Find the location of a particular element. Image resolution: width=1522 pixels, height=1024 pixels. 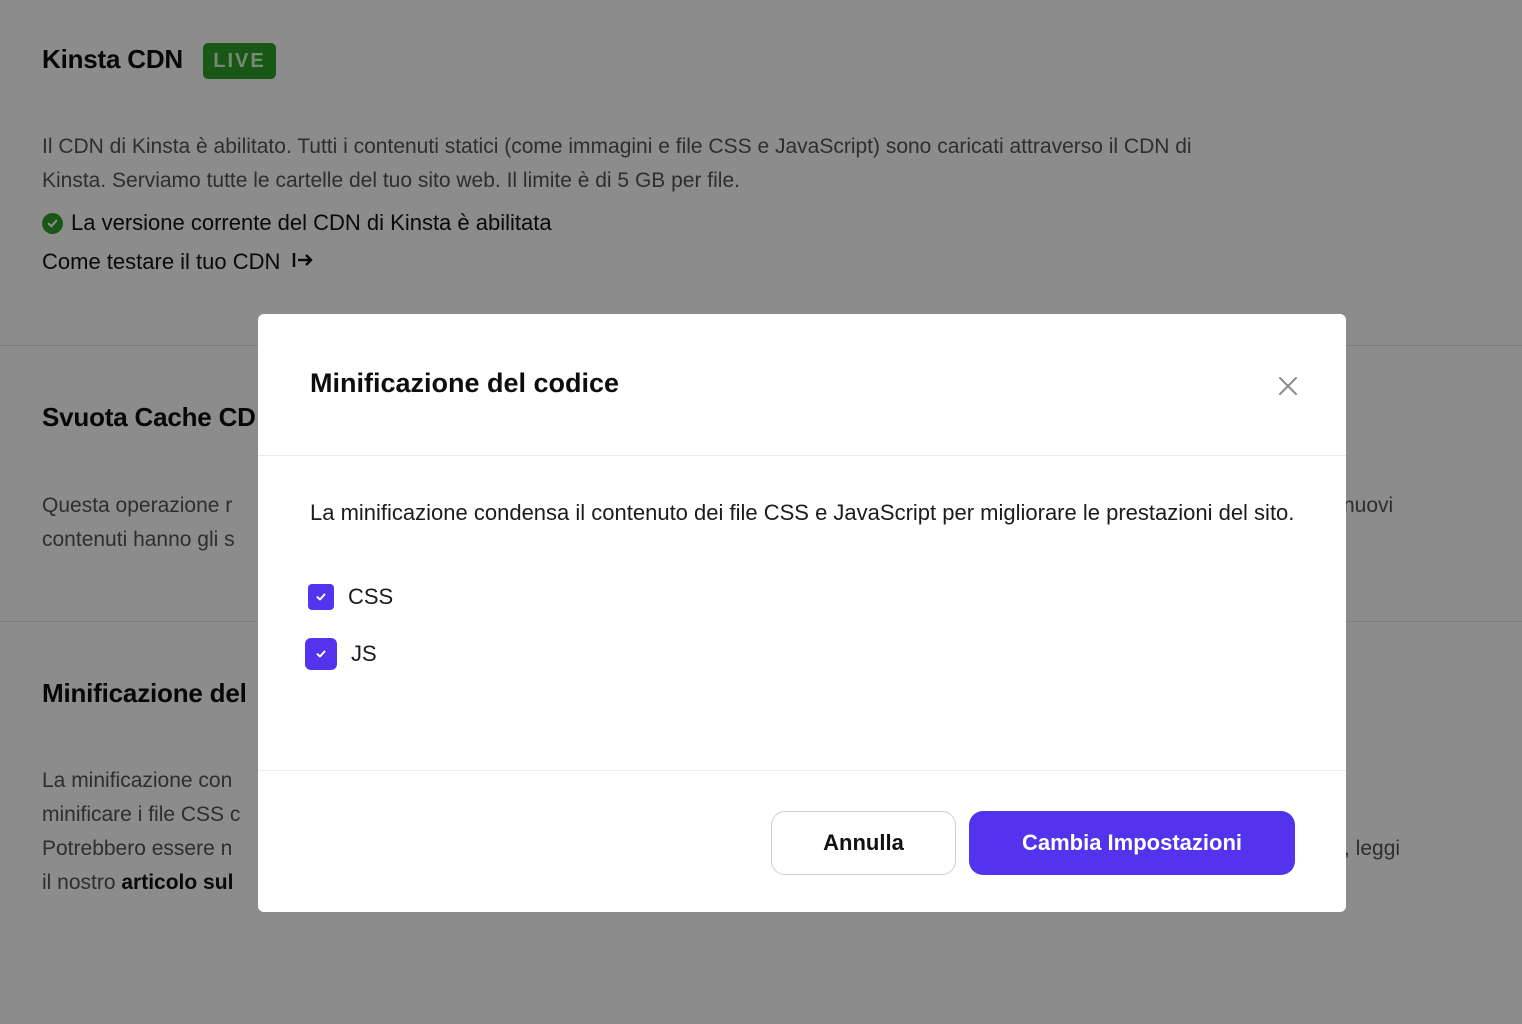

modal-header: Minificazione del codice is located at coordinates (802, 385).